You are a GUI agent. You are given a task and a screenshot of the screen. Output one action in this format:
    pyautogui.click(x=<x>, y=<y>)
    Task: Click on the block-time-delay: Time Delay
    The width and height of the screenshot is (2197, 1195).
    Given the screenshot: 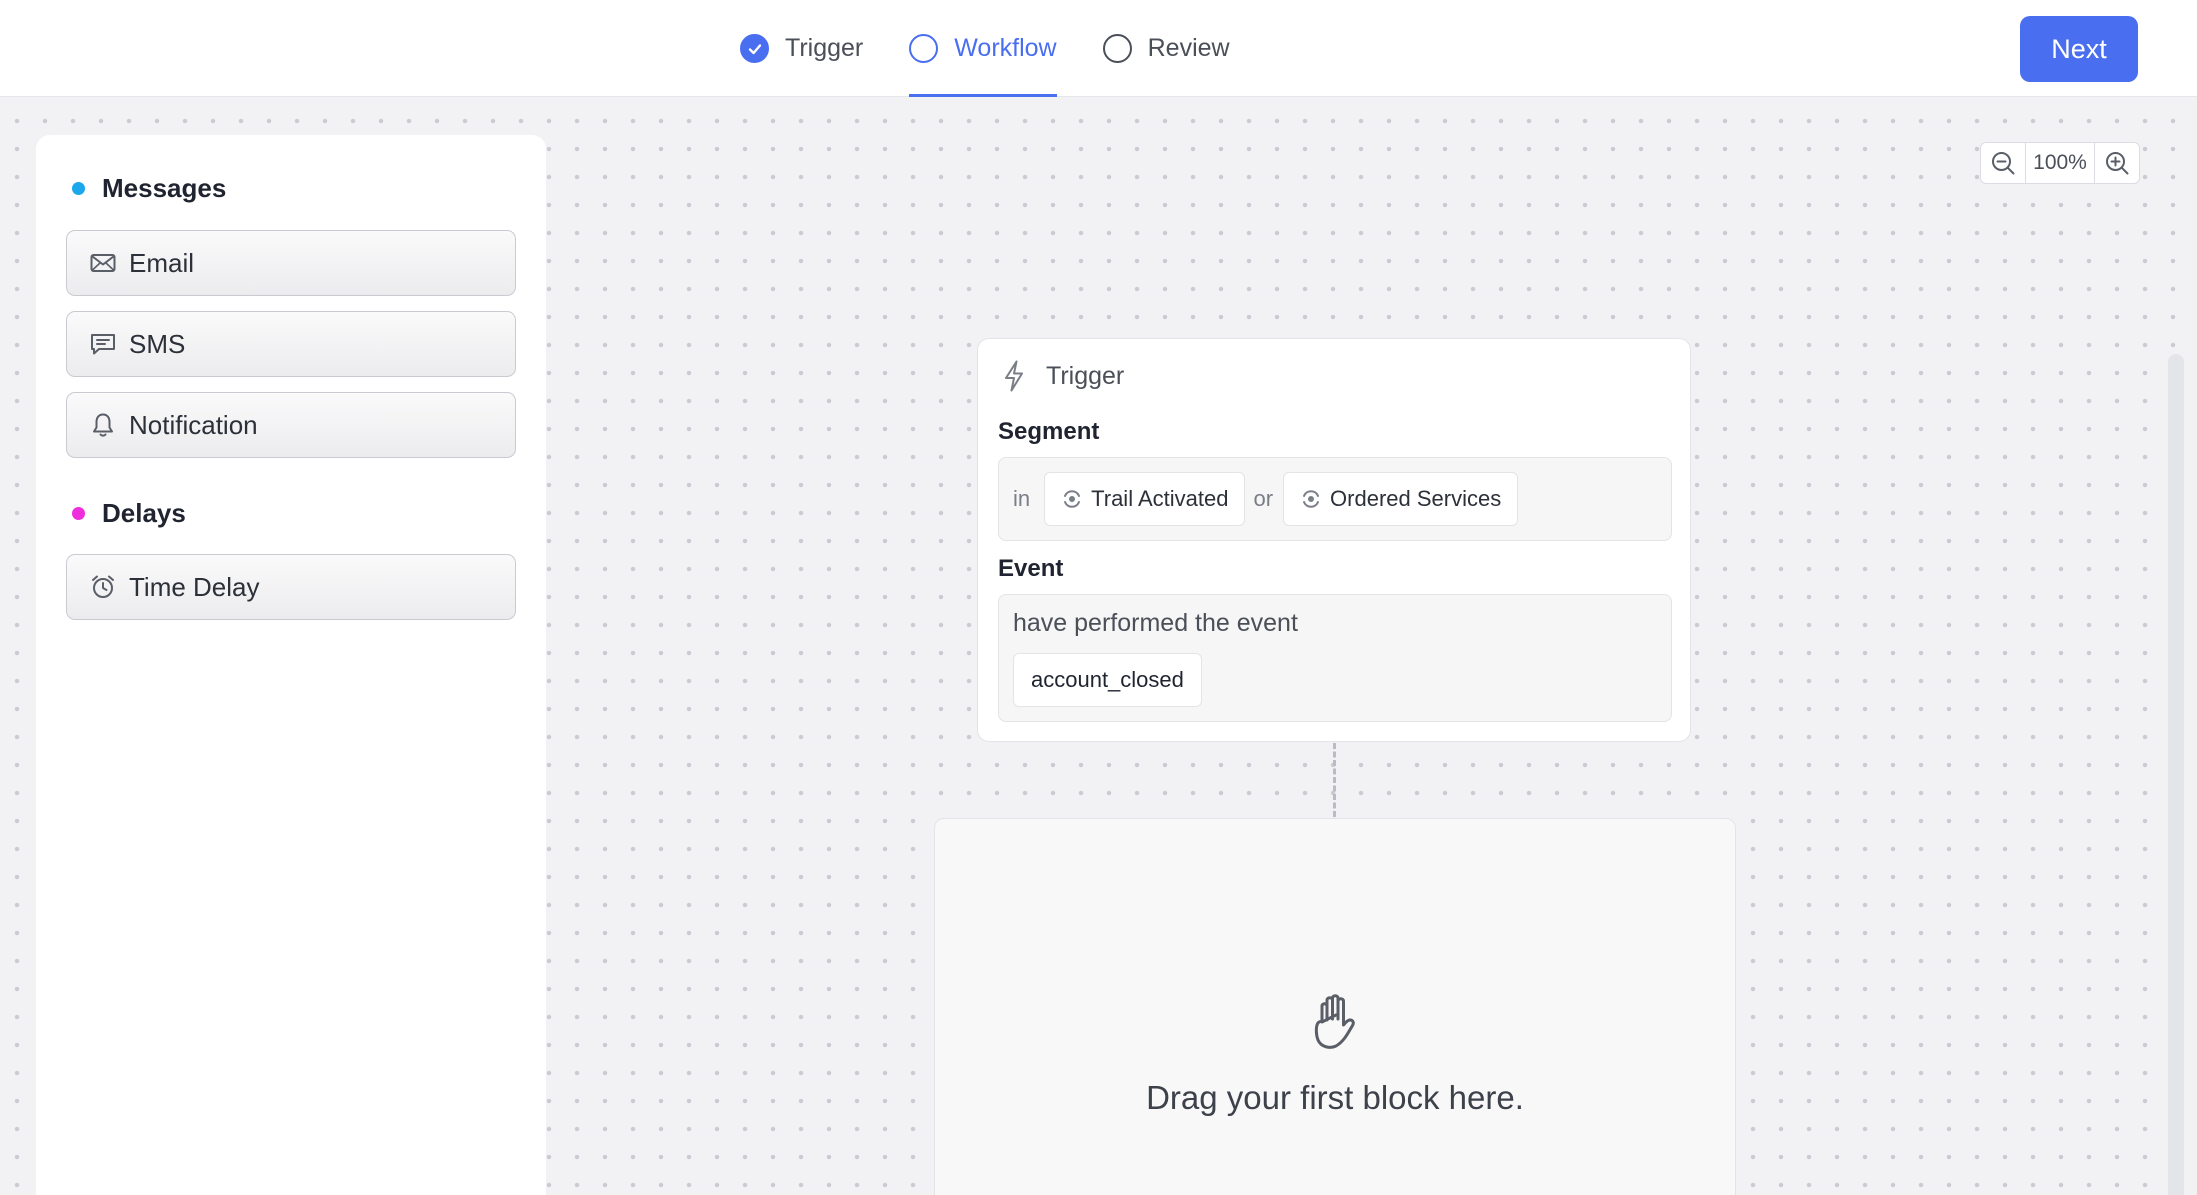 What is the action you would take?
    pyautogui.click(x=291, y=587)
    